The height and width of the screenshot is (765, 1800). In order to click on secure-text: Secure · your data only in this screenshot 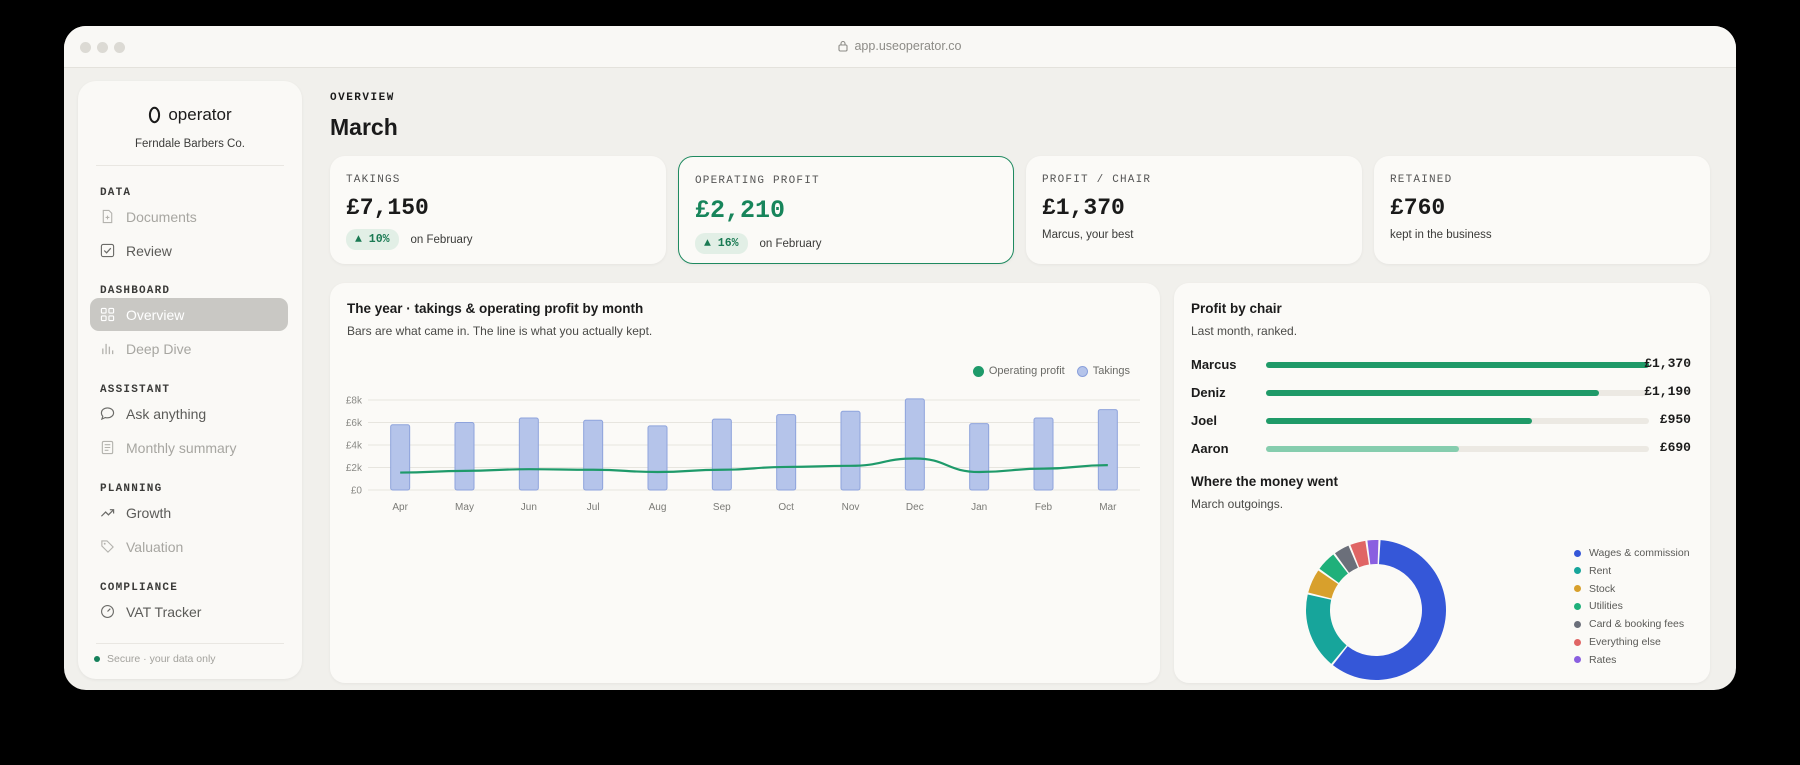, I will do `click(161, 659)`.